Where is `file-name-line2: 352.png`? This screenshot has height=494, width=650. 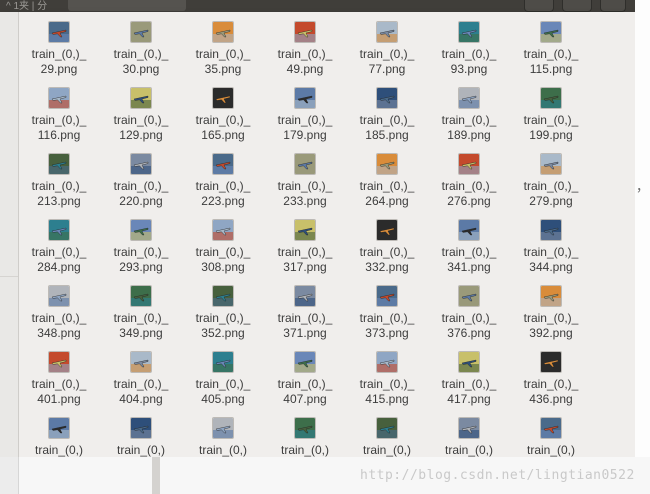
file-name-line2: 352.png is located at coordinates (223, 333).